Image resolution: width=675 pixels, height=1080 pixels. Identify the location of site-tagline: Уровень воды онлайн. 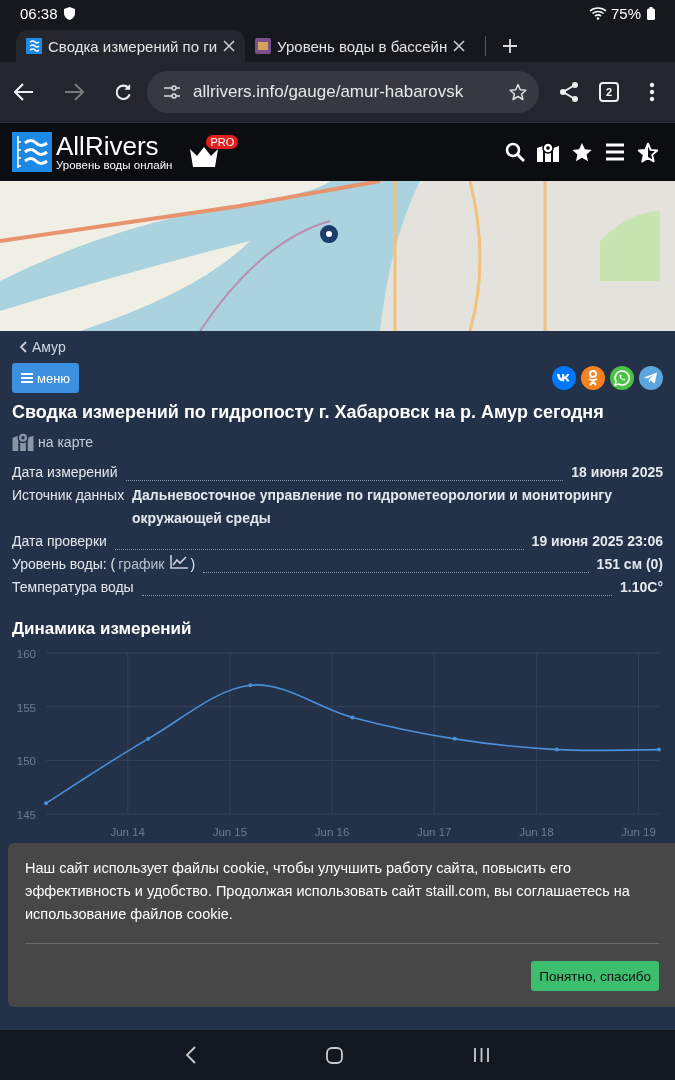
(114, 165).